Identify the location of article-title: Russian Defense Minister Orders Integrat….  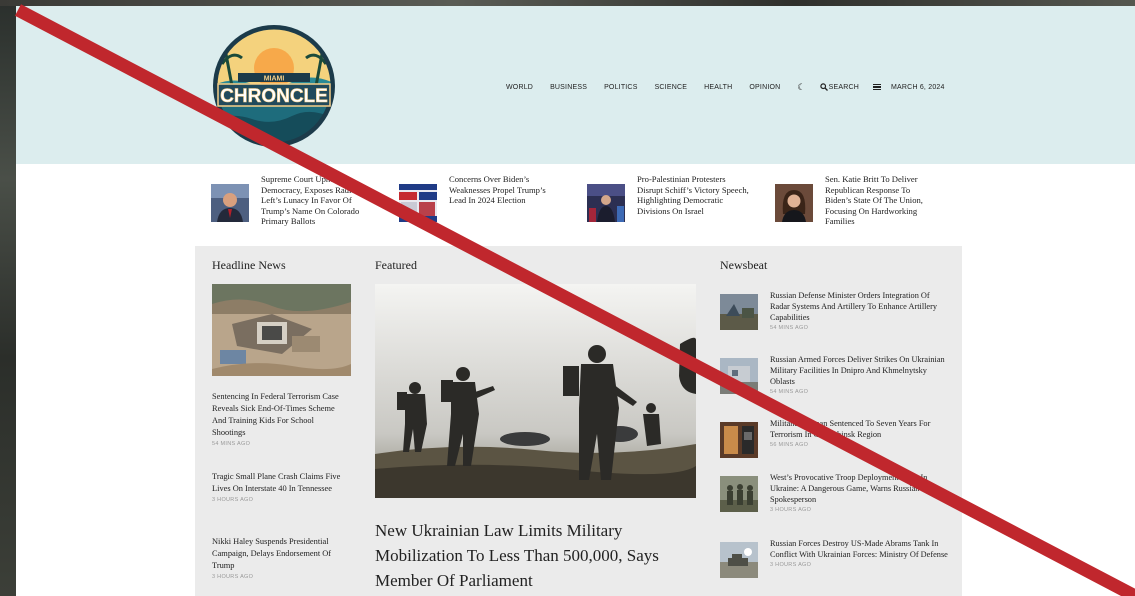
(854, 306).